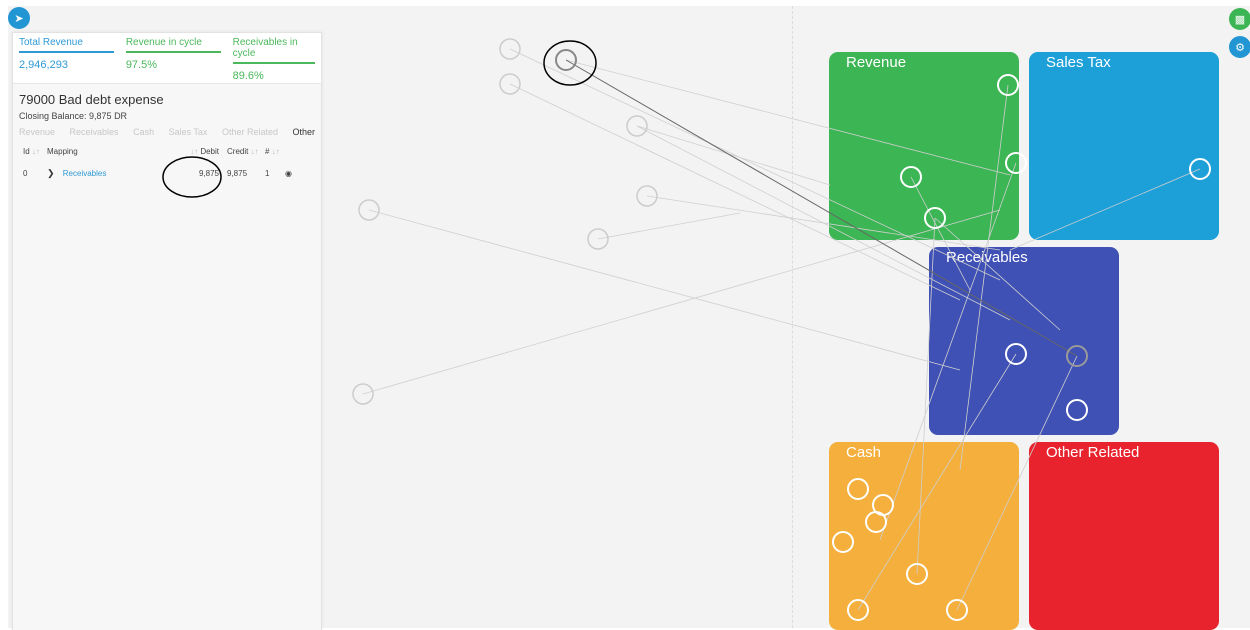 The width and height of the screenshot is (1250, 630). Describe the element at coordinates (987, 257) in the screenshot. I see `category-label: Receivables` at that location.